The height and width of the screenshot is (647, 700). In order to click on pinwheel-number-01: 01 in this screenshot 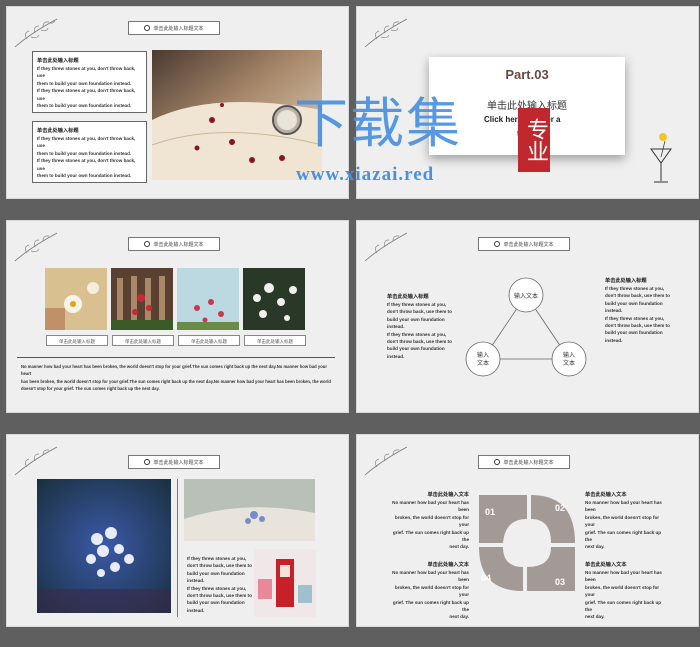, I will do `click(490, 512)`.